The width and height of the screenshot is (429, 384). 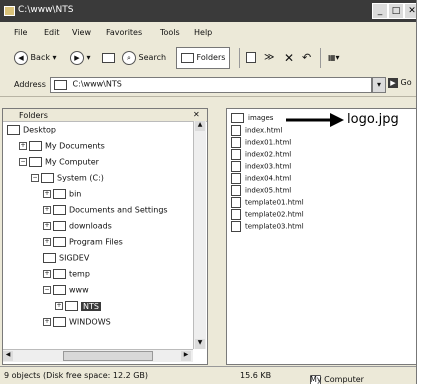 I want to click on tree-node: + Program Files, so click(x=83, y=242).